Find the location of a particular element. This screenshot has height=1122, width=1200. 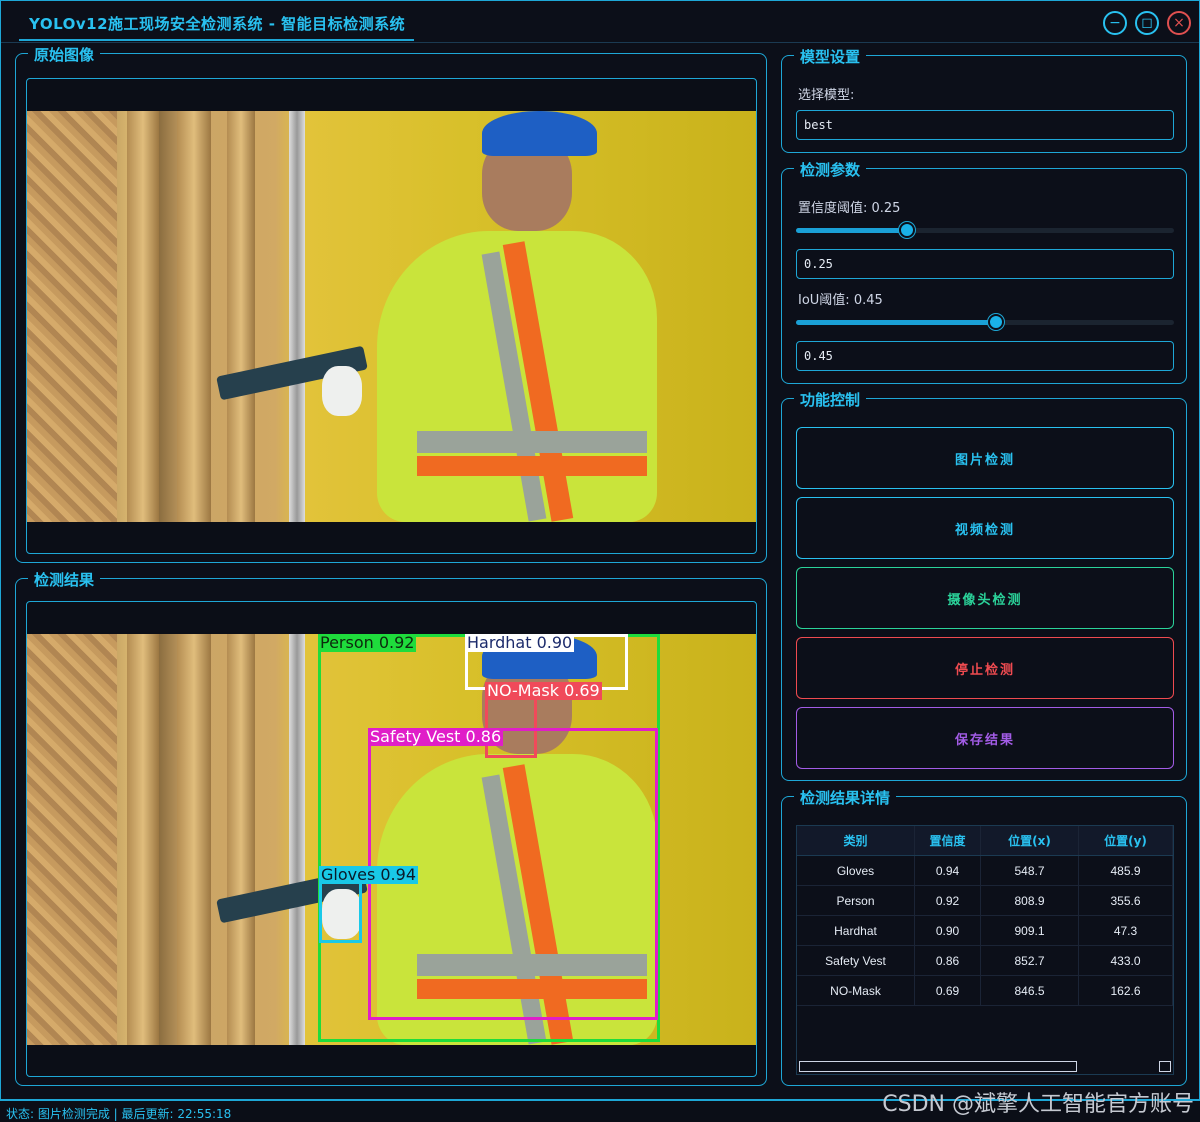

detection-params-title: 检测参数 is located at coordinates (830, 169).